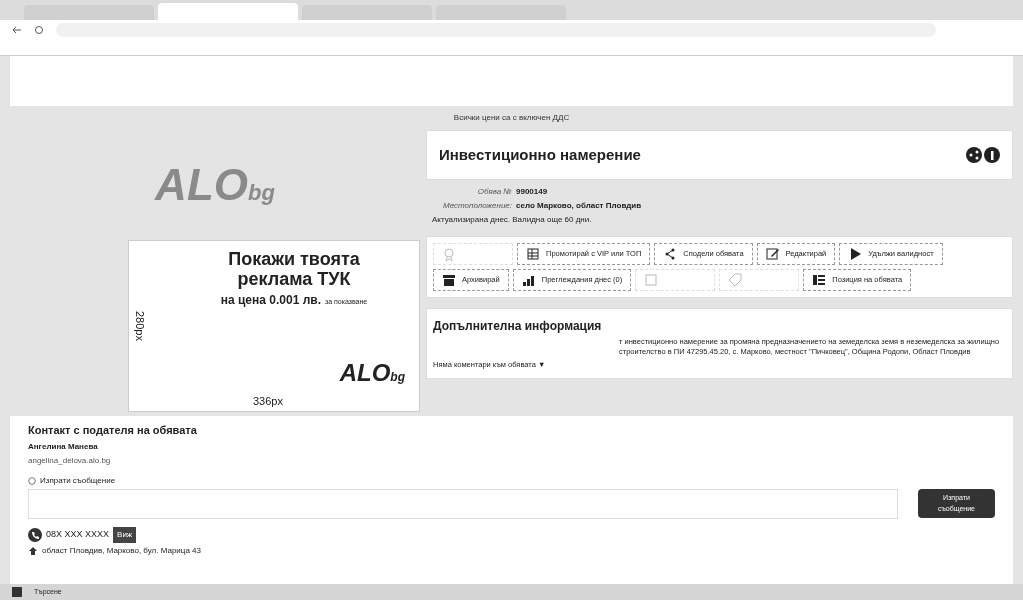 The height and width of the screenshot is (600, 1023). Describe the element at coordinates (17, 30) in the screenshot. I see `back-icon` at that location.